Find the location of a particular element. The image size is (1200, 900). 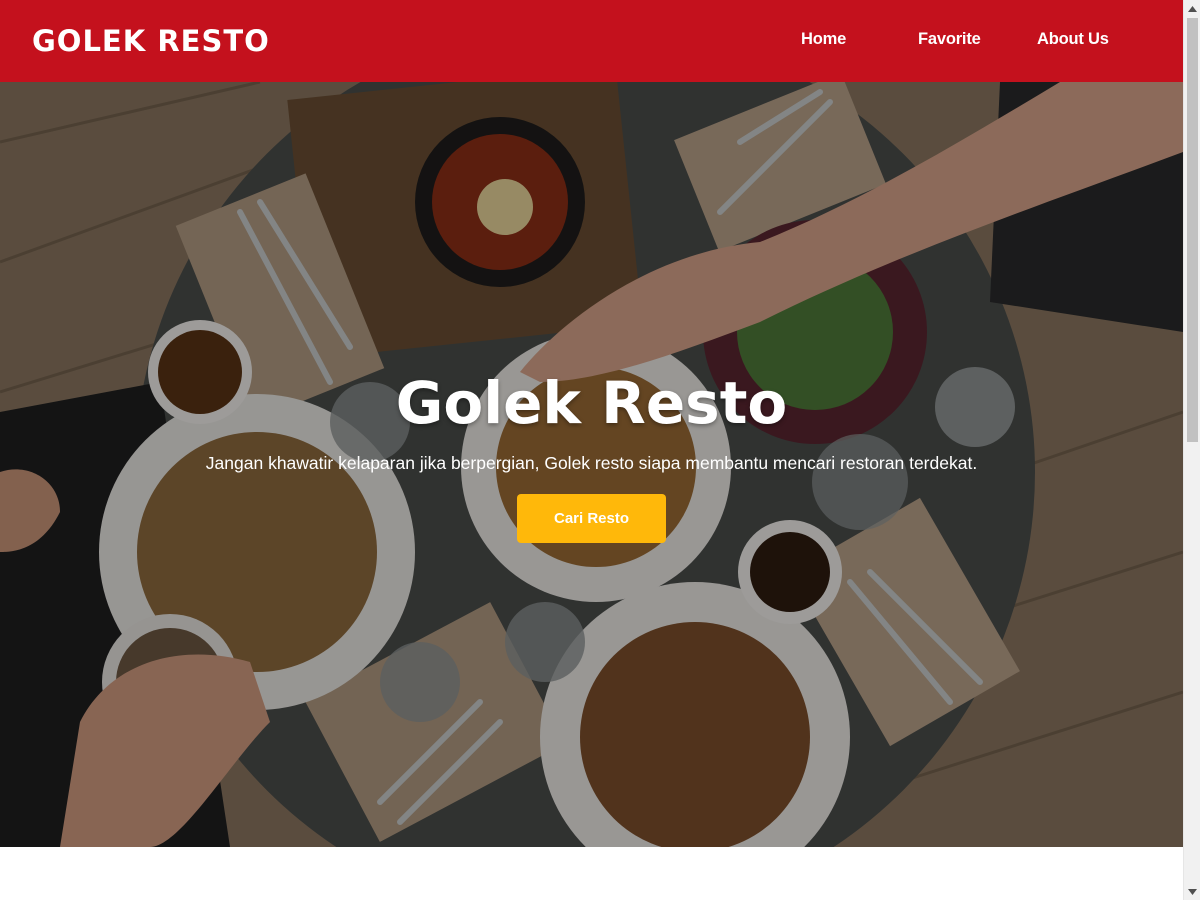

site-logo: GOLEK RESTO is located at coordinates (151, 41).